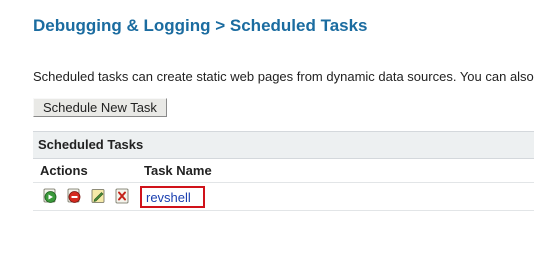 The width and height of the screenshot is (534, 259). I want to click on table-row: revshell, so click(283, 197).